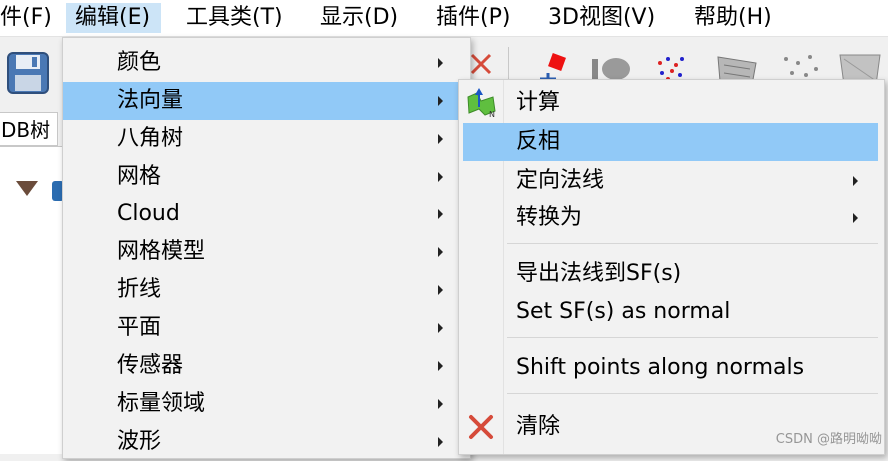 The height and width of the screenshot is (461, 888). What do you see at coordinates (359, 18) in the screenshot?
I see `menu-display: 显示(D)` at bounding box center [359, 18].